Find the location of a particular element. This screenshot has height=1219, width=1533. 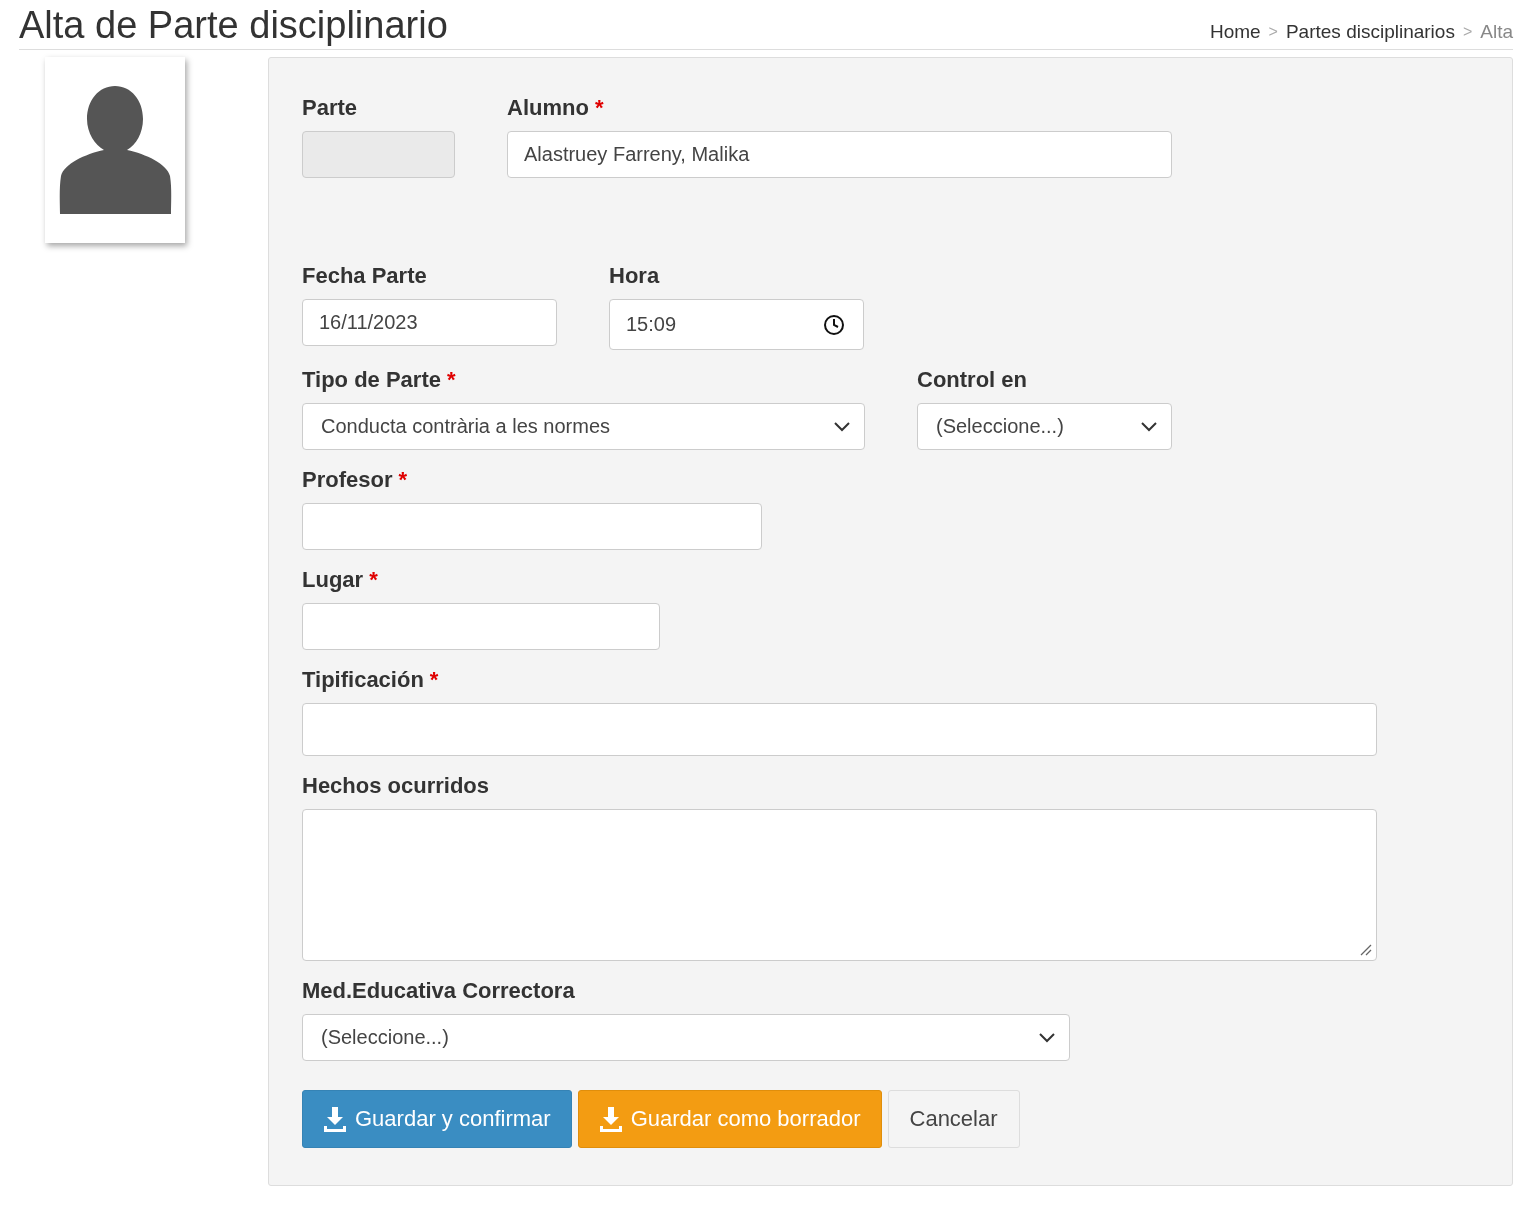

field-label: Tipificación is located at coordinates (363, 679).